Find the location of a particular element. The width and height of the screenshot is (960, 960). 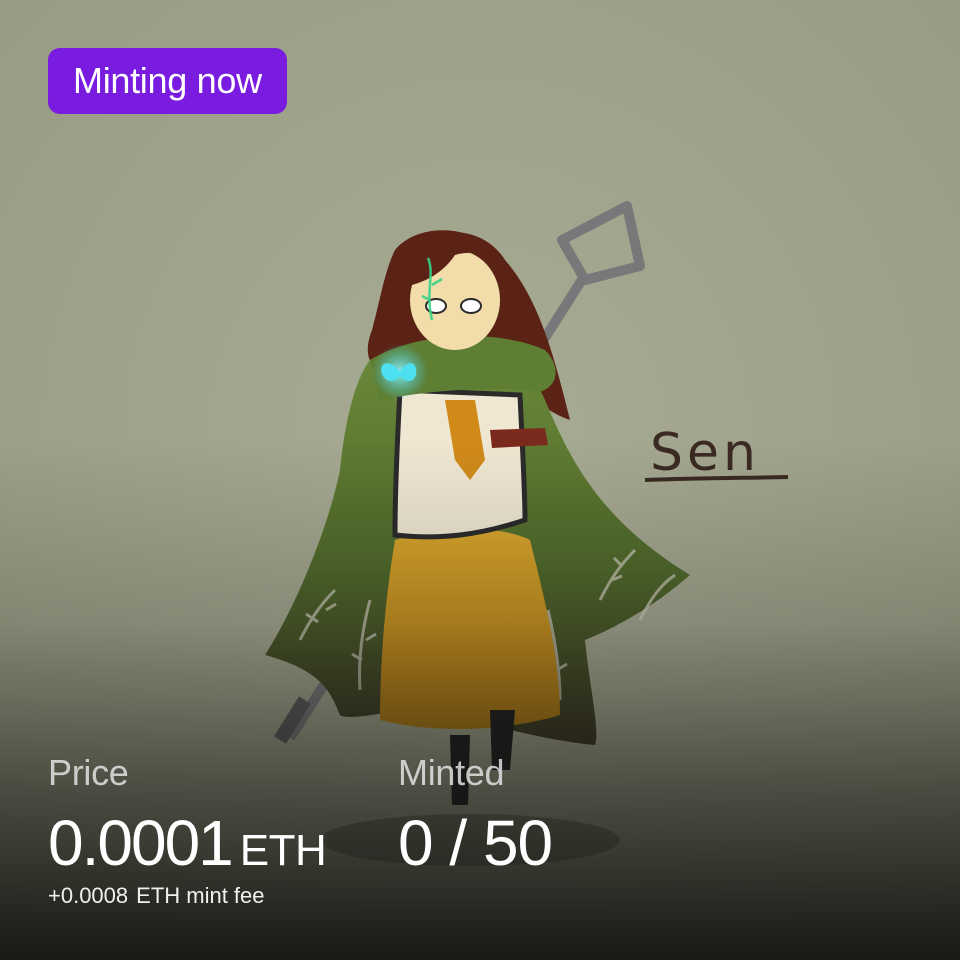

minting-now-badge: Minting now is located at coordinates (167, 81).